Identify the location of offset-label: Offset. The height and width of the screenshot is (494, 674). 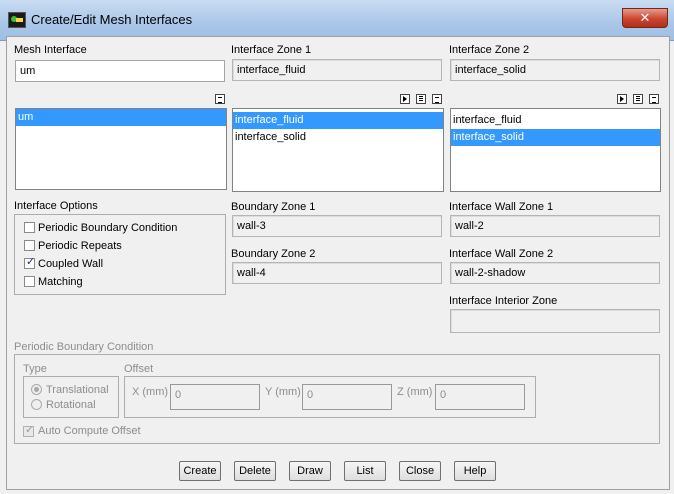
(139, 369).